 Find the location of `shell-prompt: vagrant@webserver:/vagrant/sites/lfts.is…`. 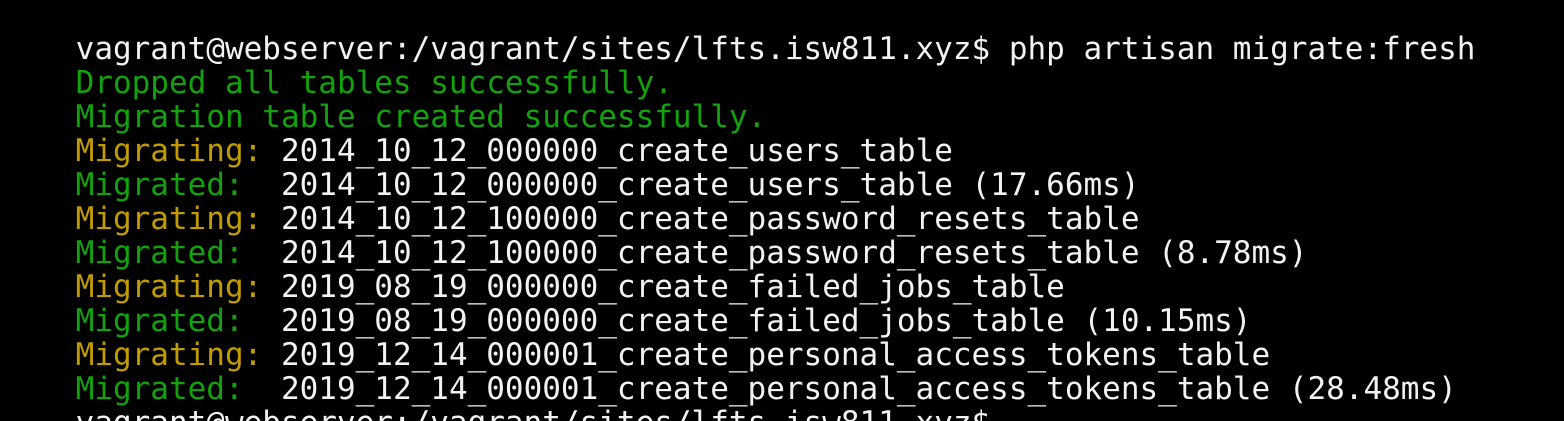

shell-prompt: vagrant@webserver:/vagrant/sites/lfts.is… is located at coordinates (533, 413).